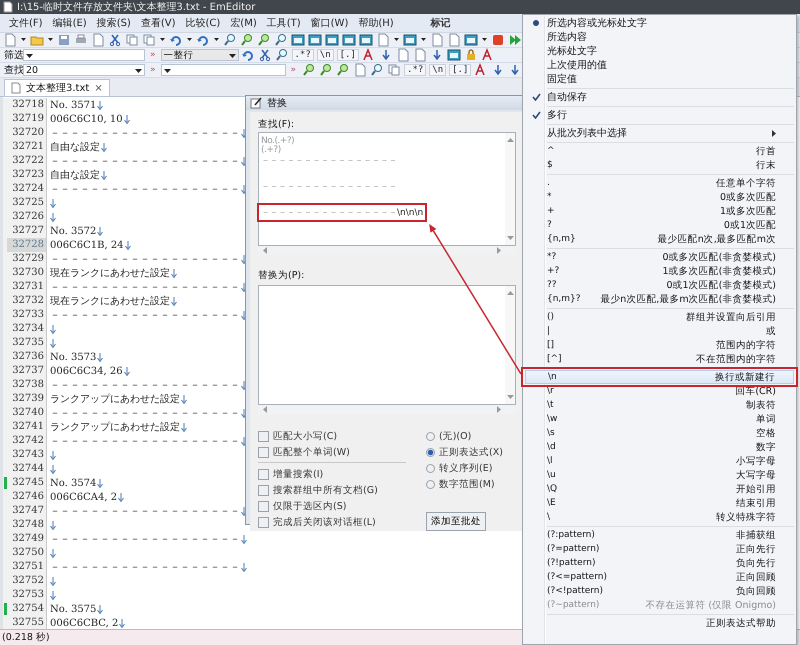  I want to click on menu-item: \ 转义特殊字符, so click(659, 517).